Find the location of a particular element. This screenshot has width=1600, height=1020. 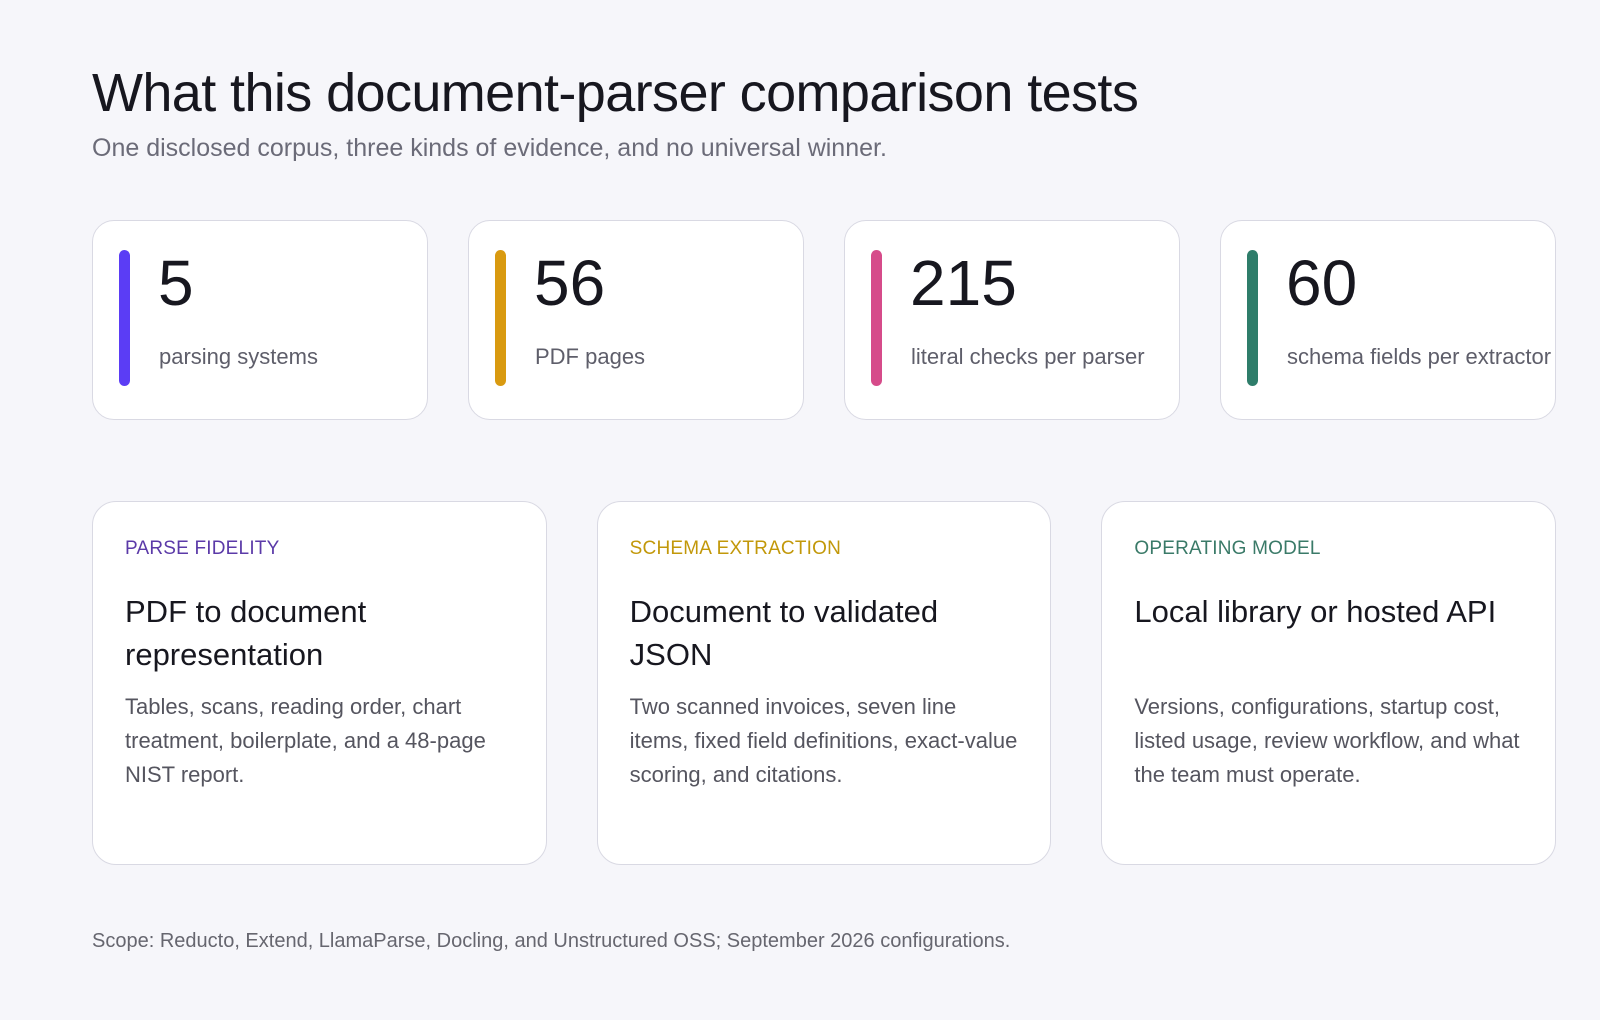

stat-card-fields: 60 schema fields per extractor is located at coordinates (1388, 320).